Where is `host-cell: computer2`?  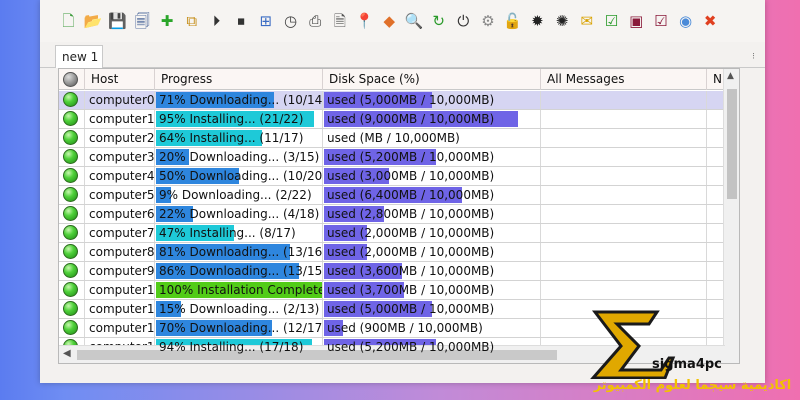
host-cell: computer2 is located at coordinates (120, 138).